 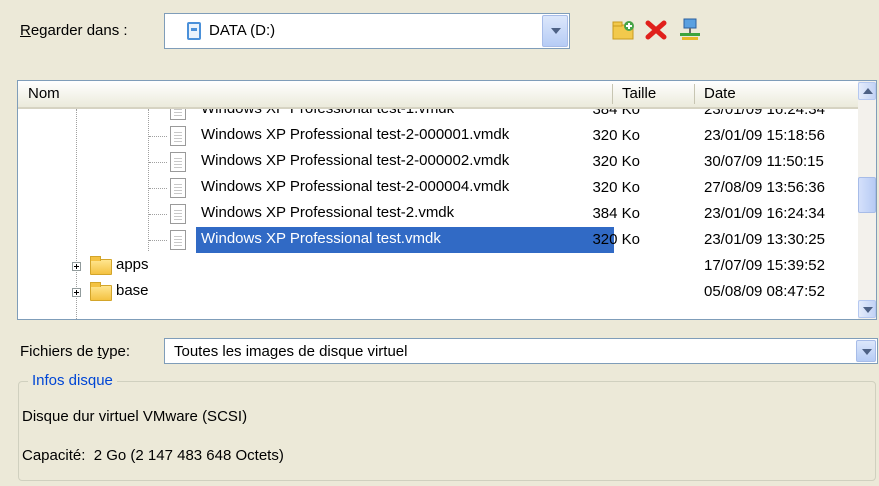 I want to click on scroll-thumb, so click(x=867, y=195).